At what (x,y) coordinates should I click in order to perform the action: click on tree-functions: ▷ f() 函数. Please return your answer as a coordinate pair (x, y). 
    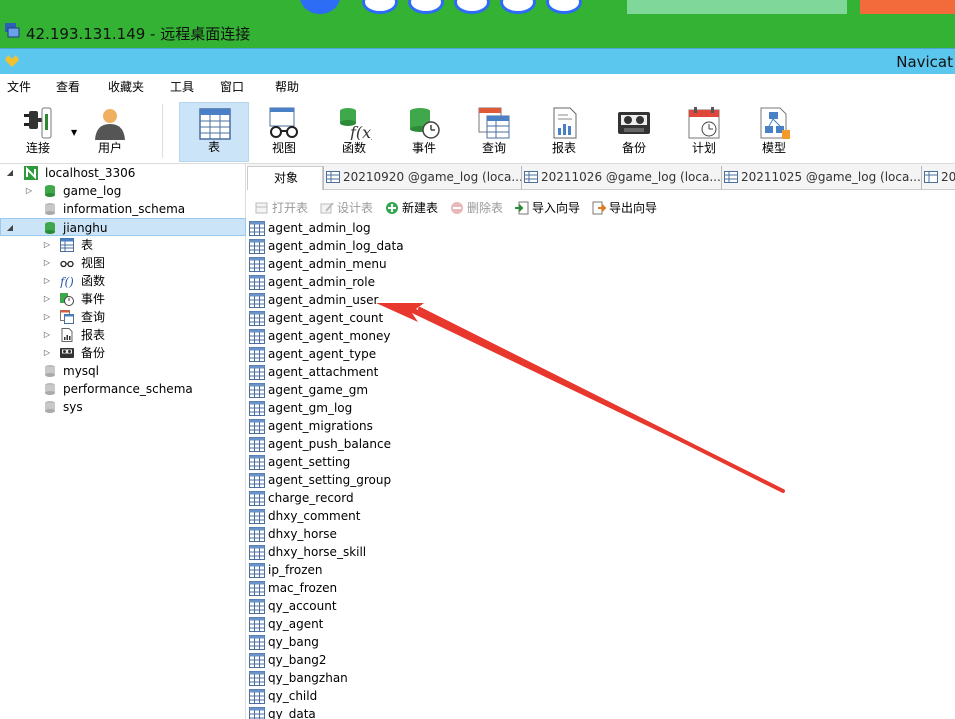
    Looking at the image, I should click on (120, 281).